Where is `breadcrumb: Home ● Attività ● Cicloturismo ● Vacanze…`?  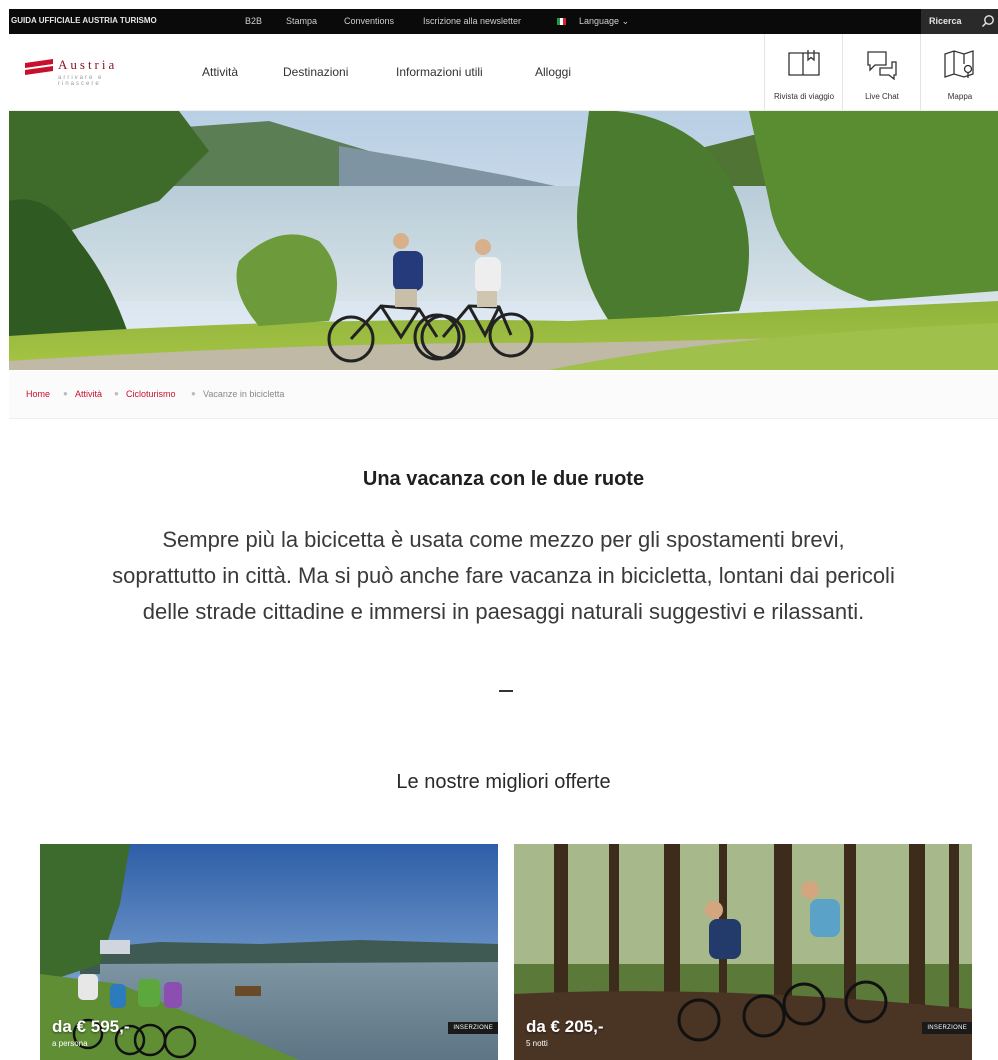 breadcrumb: Home ● Attività ● Cicloturismo ● Vacanze… is located at coordinates (503, 395).